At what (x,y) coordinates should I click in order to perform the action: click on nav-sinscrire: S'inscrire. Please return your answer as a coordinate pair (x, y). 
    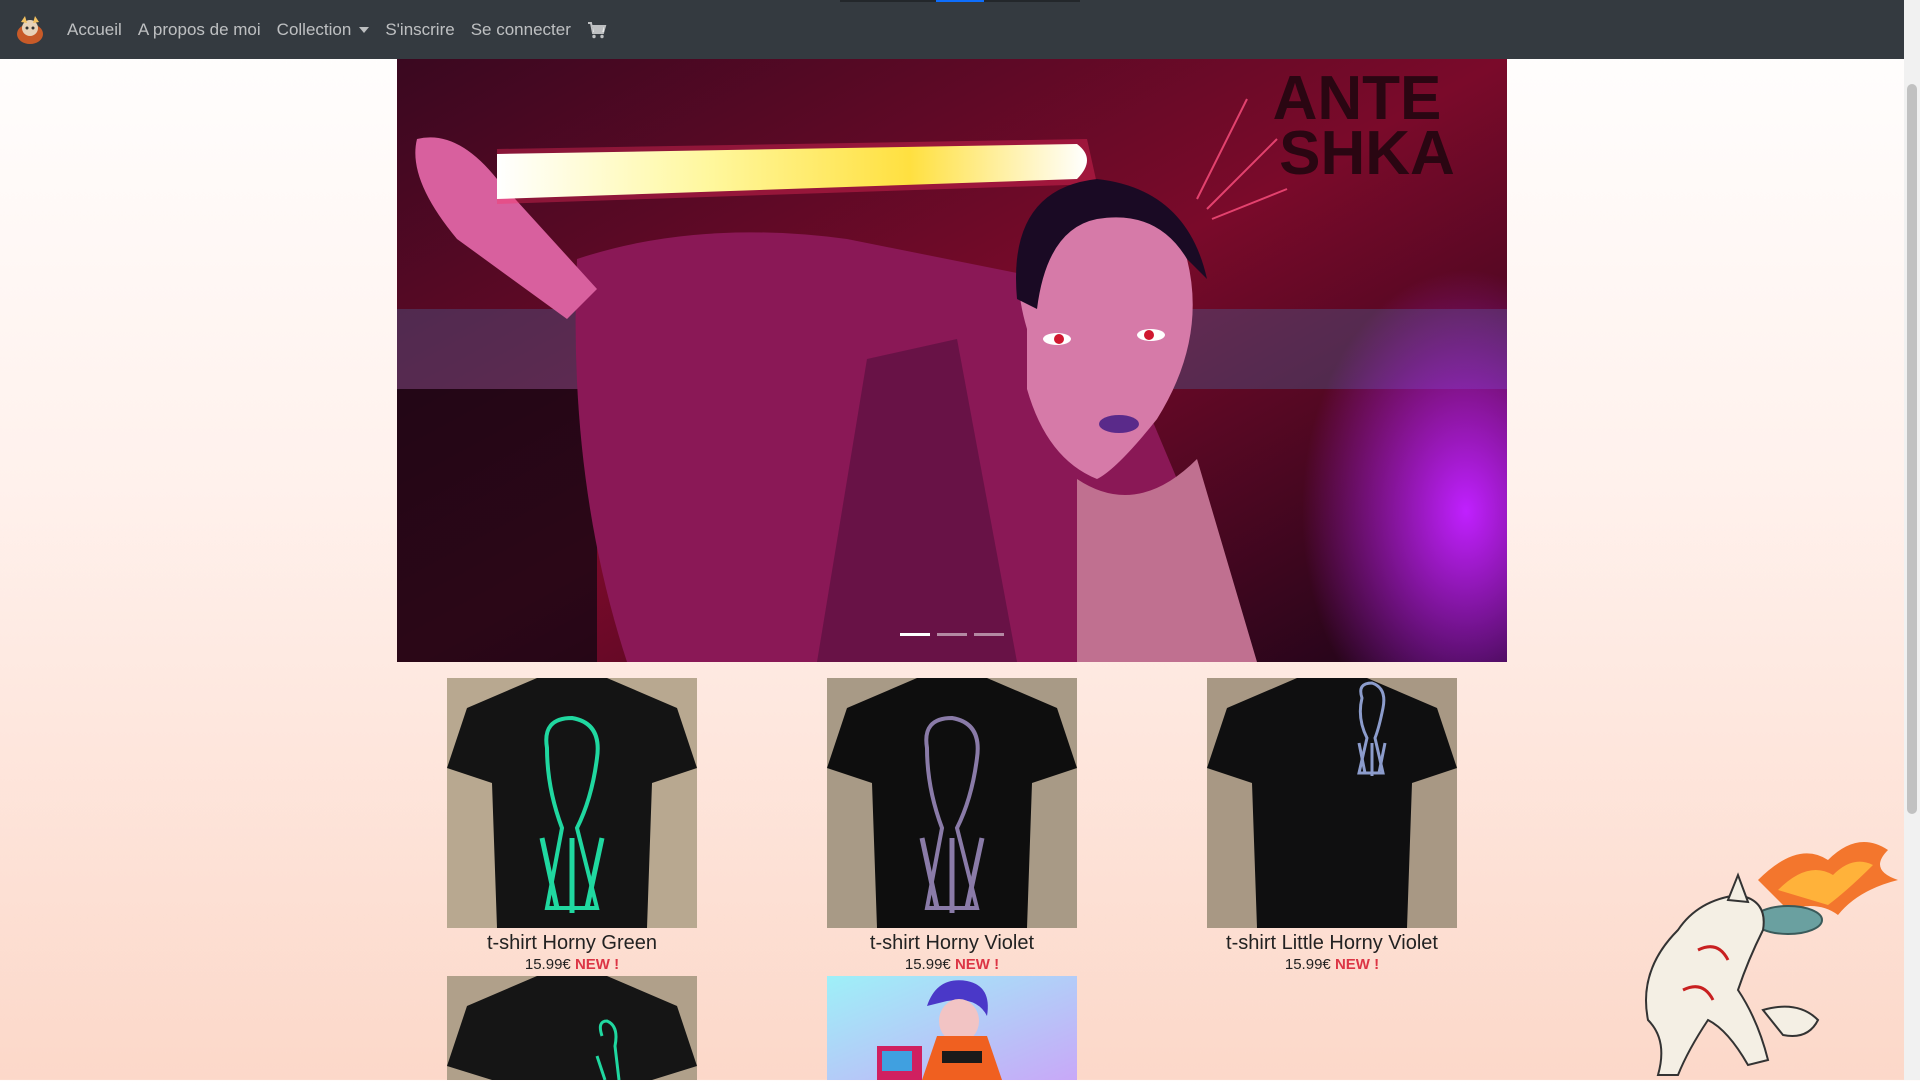
    Looking at the image, I should click on (419, 30).